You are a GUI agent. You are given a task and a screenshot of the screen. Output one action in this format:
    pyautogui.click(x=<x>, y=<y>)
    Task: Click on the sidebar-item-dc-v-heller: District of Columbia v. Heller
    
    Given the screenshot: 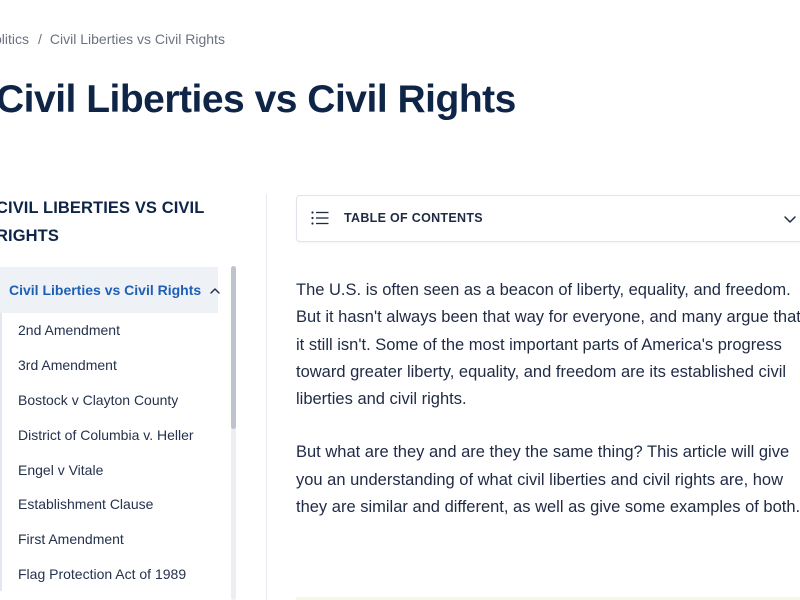 What is the action you would take?
    pyautogui.click(x=111, y=434)
    